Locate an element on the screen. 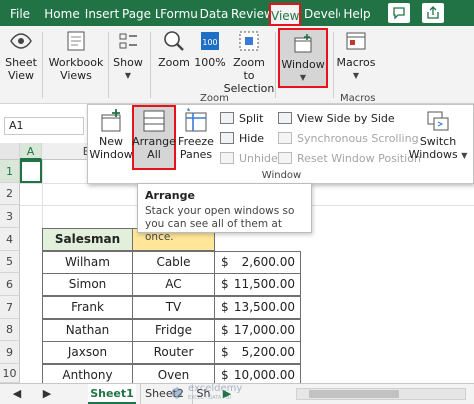 Image resolution: width=474 pixels, height=404 pixels. unhide-icon is located at coordinates (227, 158).